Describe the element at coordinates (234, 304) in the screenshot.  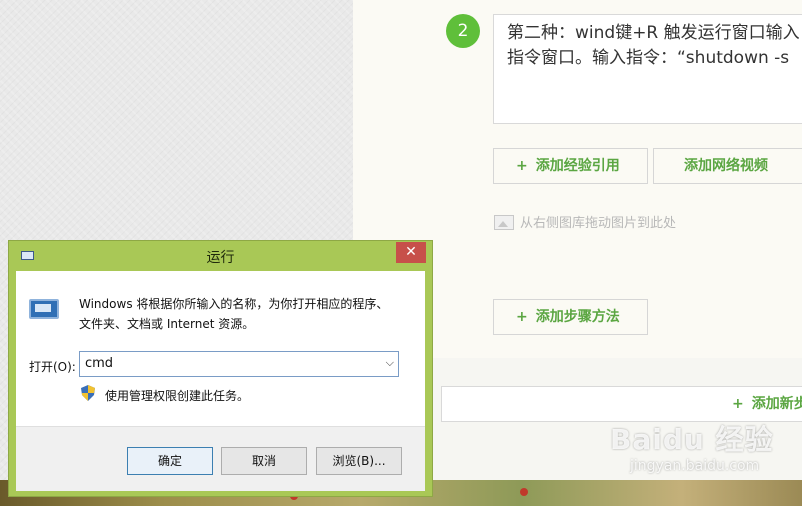
I see `description-line-1: Windows 将根据你所输入的名称，为你打开相应的程序、` at that location.